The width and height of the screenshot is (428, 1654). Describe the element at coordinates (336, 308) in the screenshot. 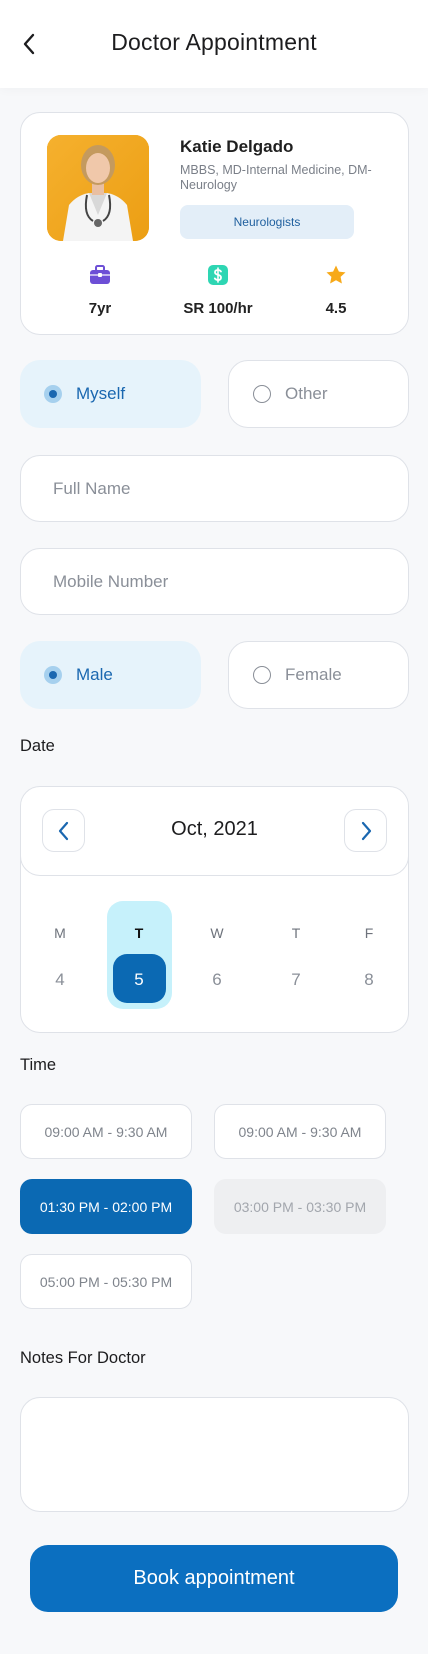

I see `rating-value: 4.5` at that location.